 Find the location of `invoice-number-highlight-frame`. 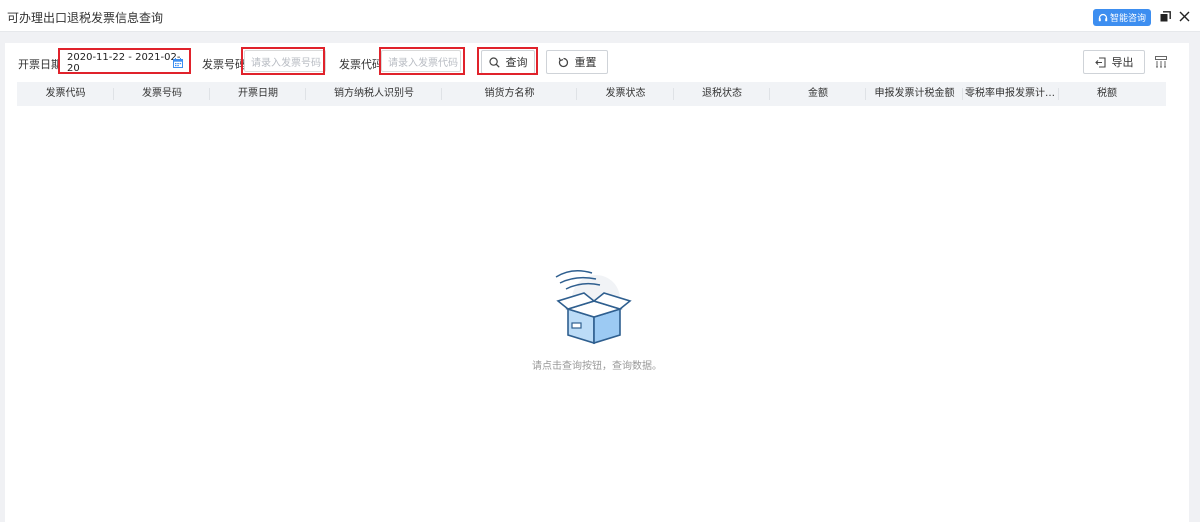

invoice-number-highlight-frame is located at coordinates (283, 61).